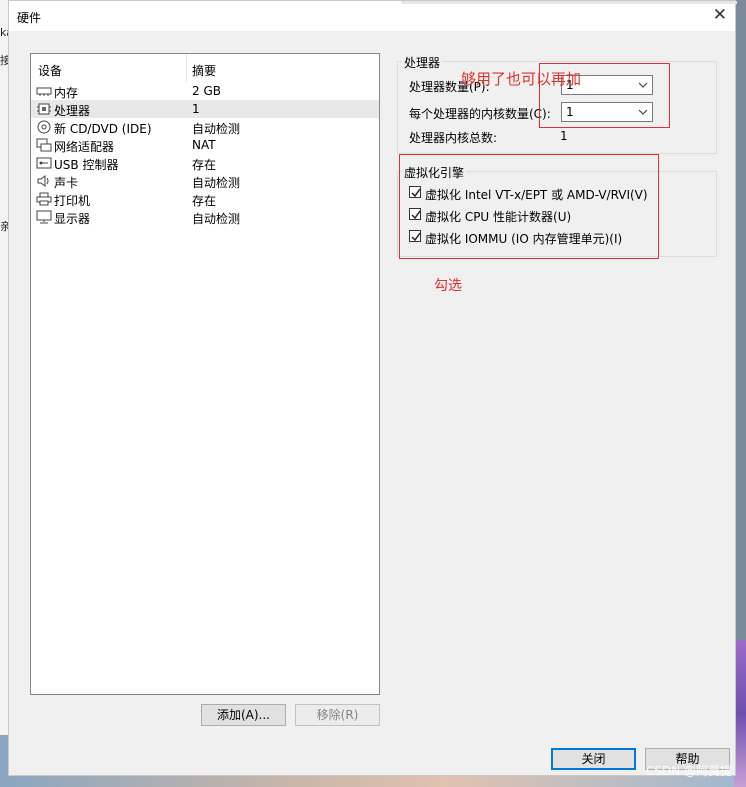 Image resolution: width=746 pixels, height=787 pixels. I want to click on close-button: 关闭, so click(593, 759).